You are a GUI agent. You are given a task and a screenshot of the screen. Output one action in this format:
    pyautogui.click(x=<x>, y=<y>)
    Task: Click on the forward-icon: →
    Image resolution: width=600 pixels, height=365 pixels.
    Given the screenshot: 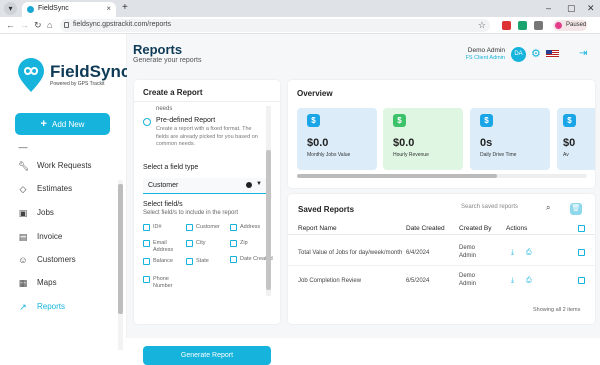 What is the action you would take?
    pyautogui.click(x=24, y=25)
    